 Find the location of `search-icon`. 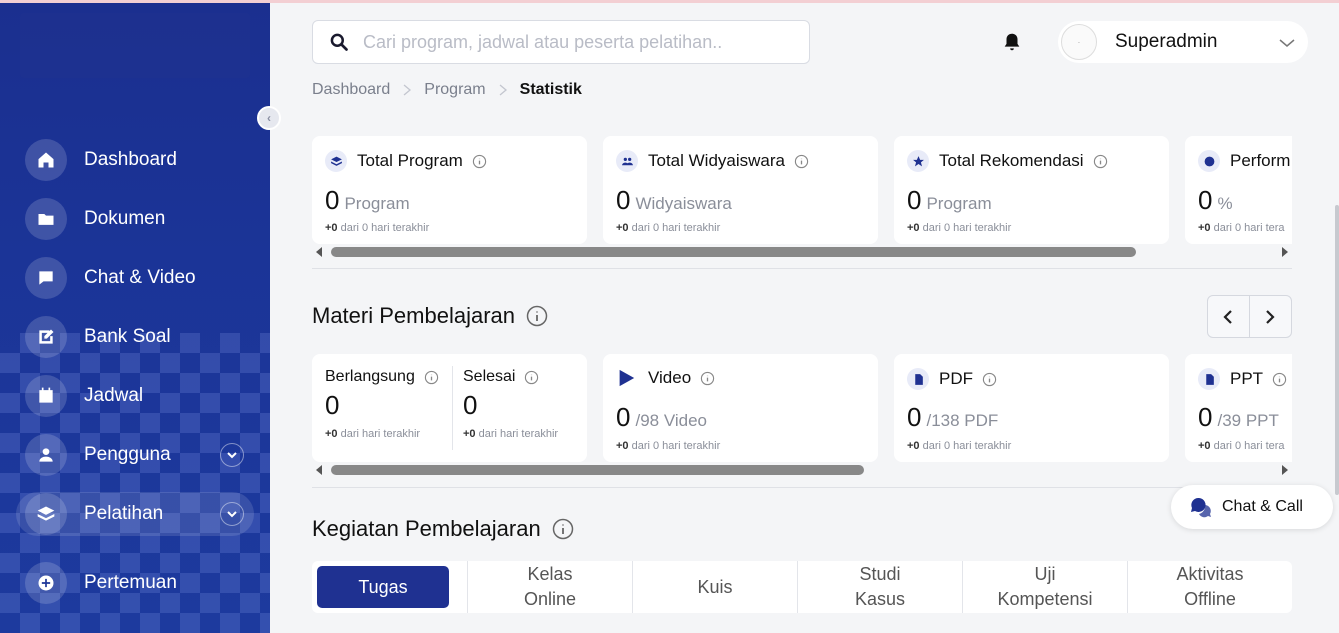

search-icon is located at coordinates (339, 42).